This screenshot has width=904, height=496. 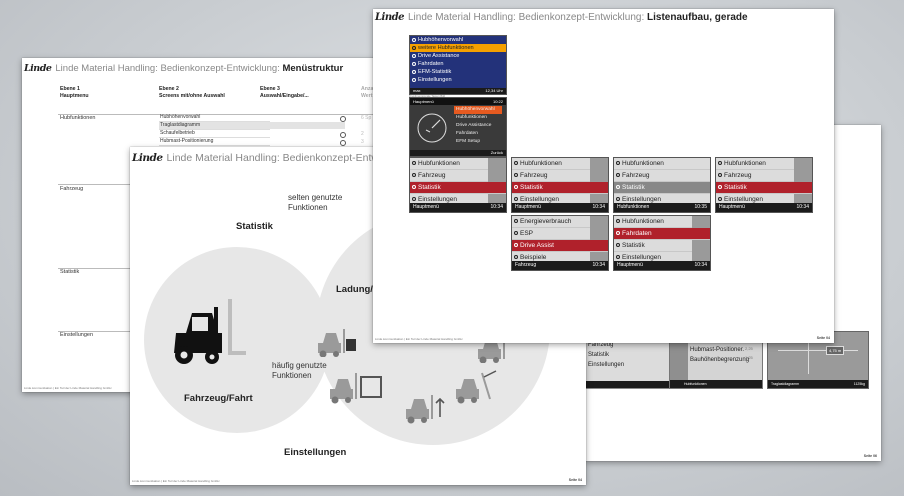 What do you see at coordinates (478, 142) in the screenshot?
I see `list-item: EFM Setup` at bounding box center [478, 142].